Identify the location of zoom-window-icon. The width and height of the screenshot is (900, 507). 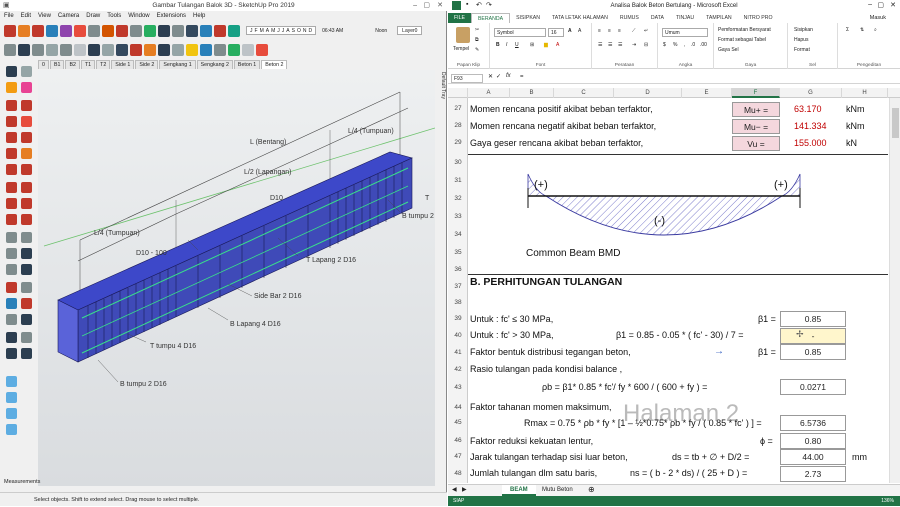
(26, 303).